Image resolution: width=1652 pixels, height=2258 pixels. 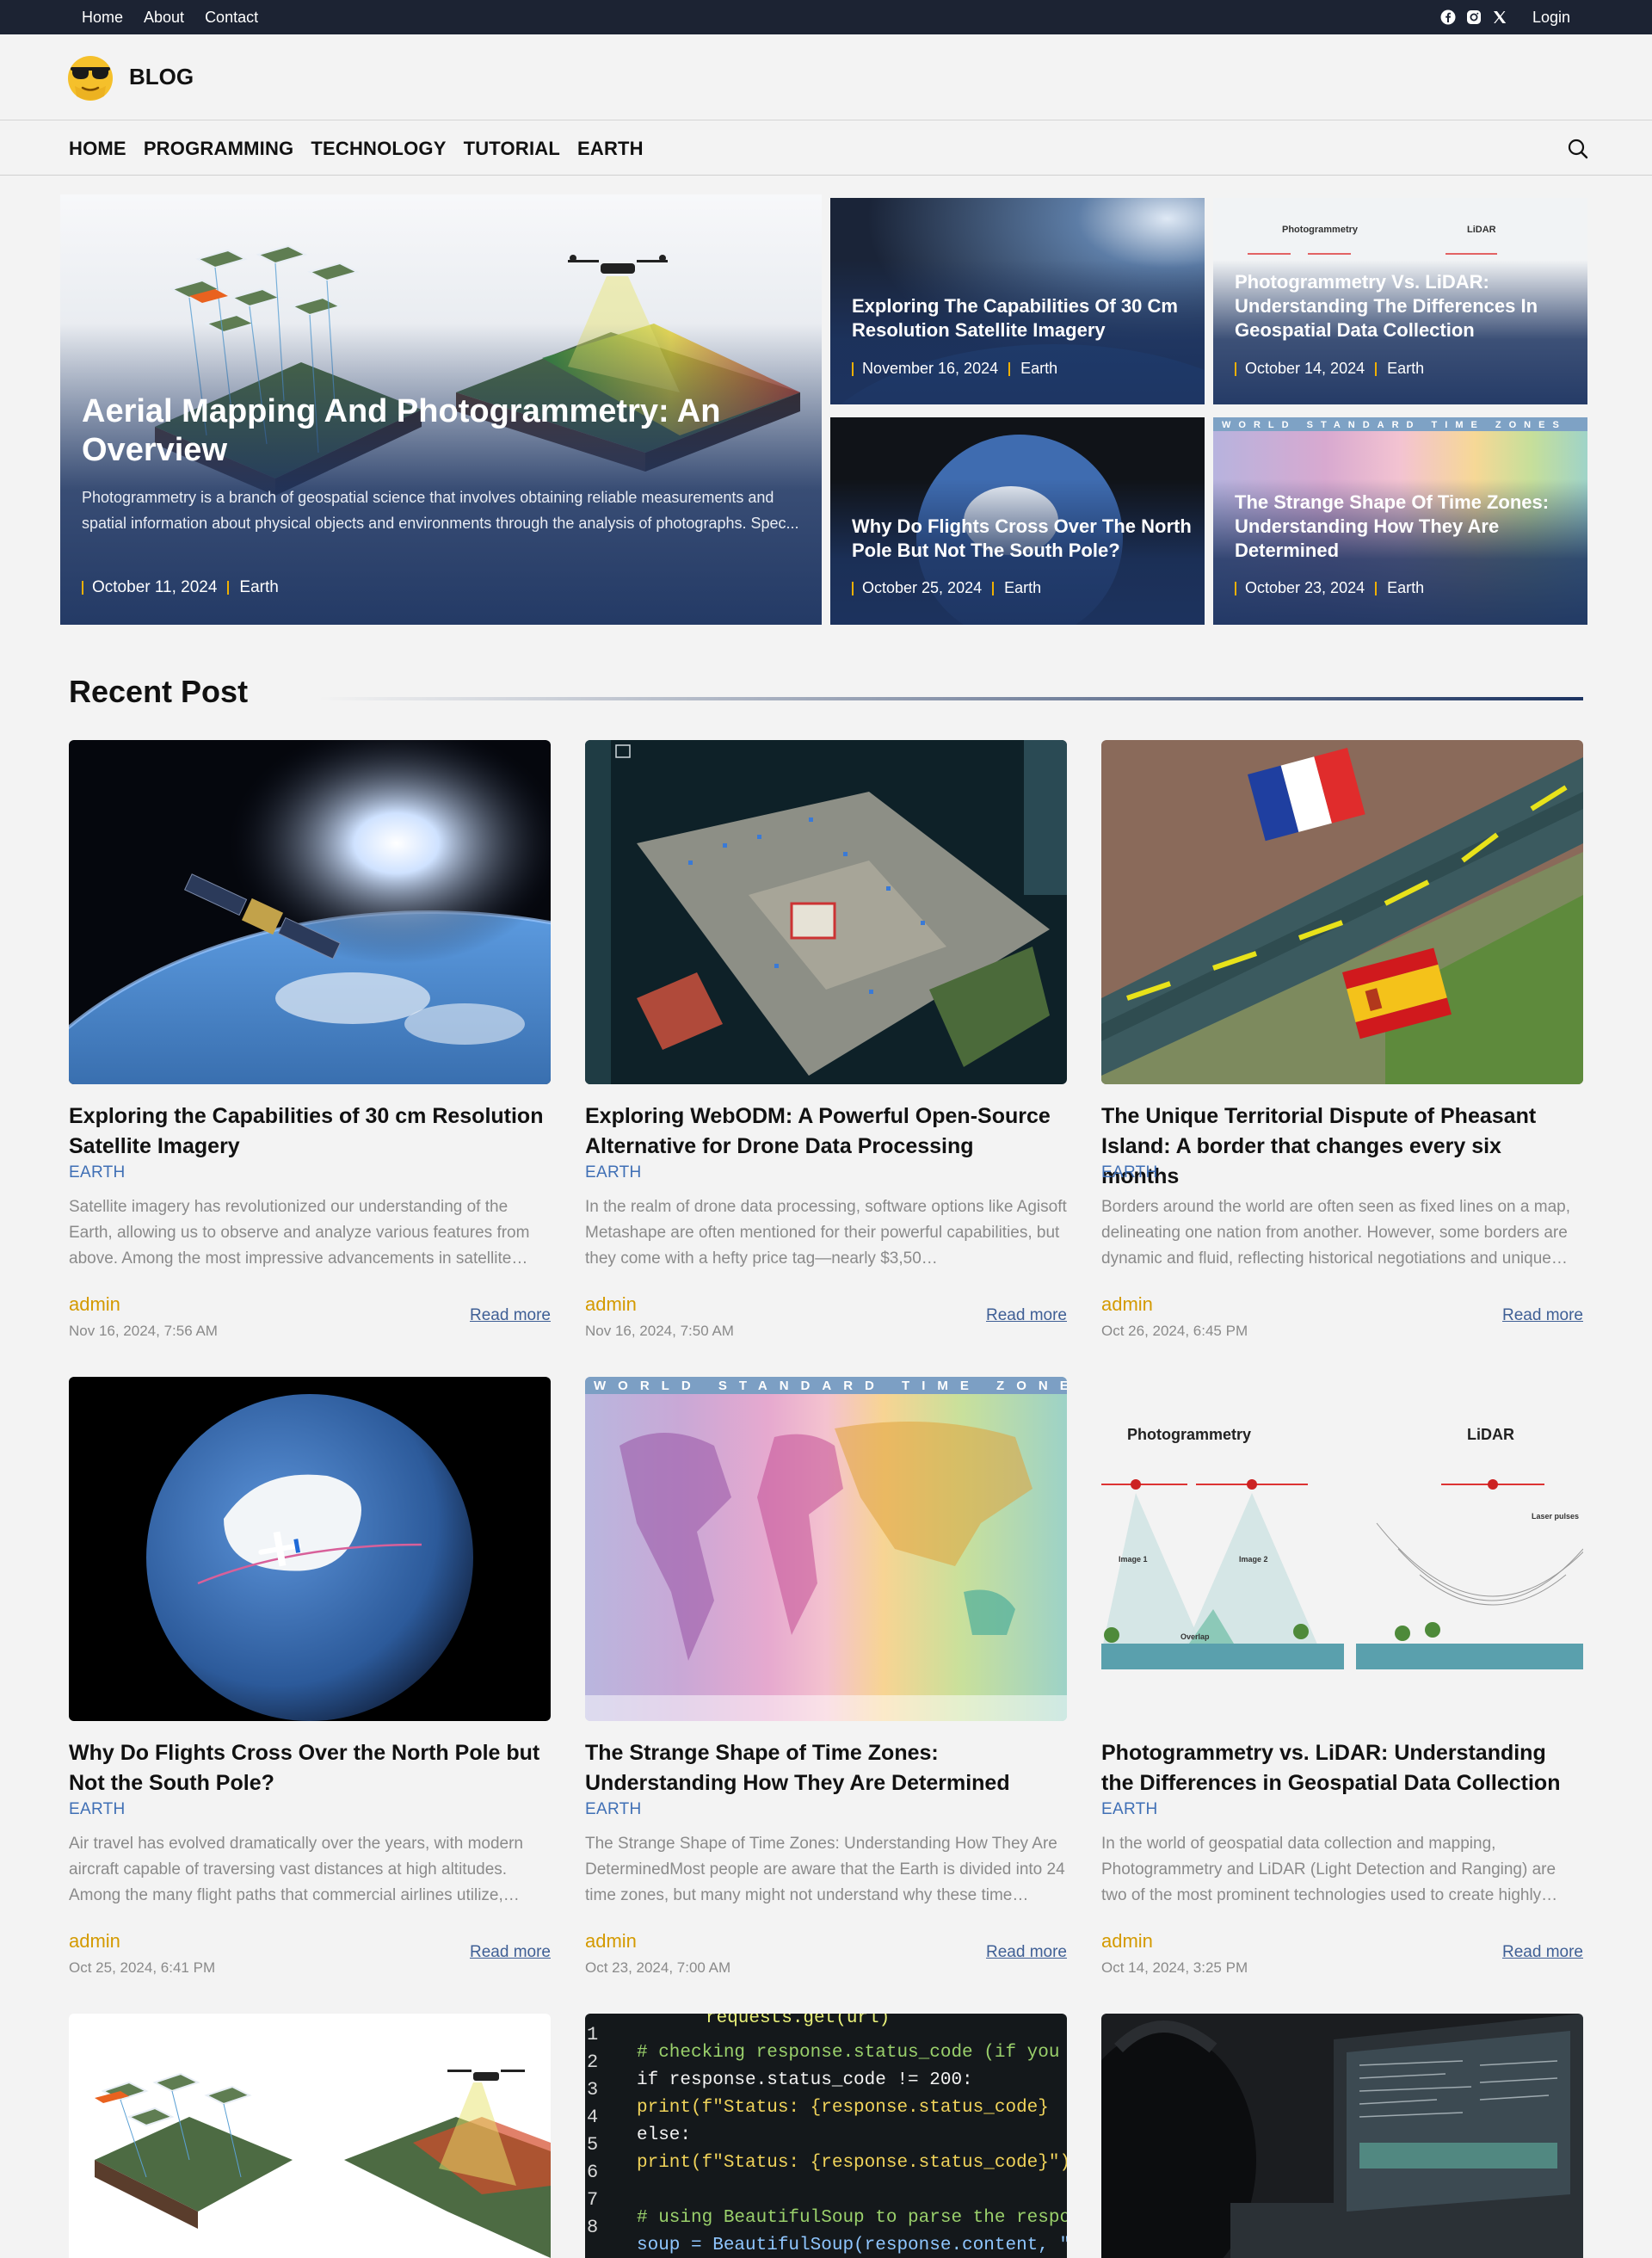 What do you see at coordinates (378, 149) in the screenshot?
I see `nav-item-technology: TECHNOLOGY` at bounding box center [378, 149].